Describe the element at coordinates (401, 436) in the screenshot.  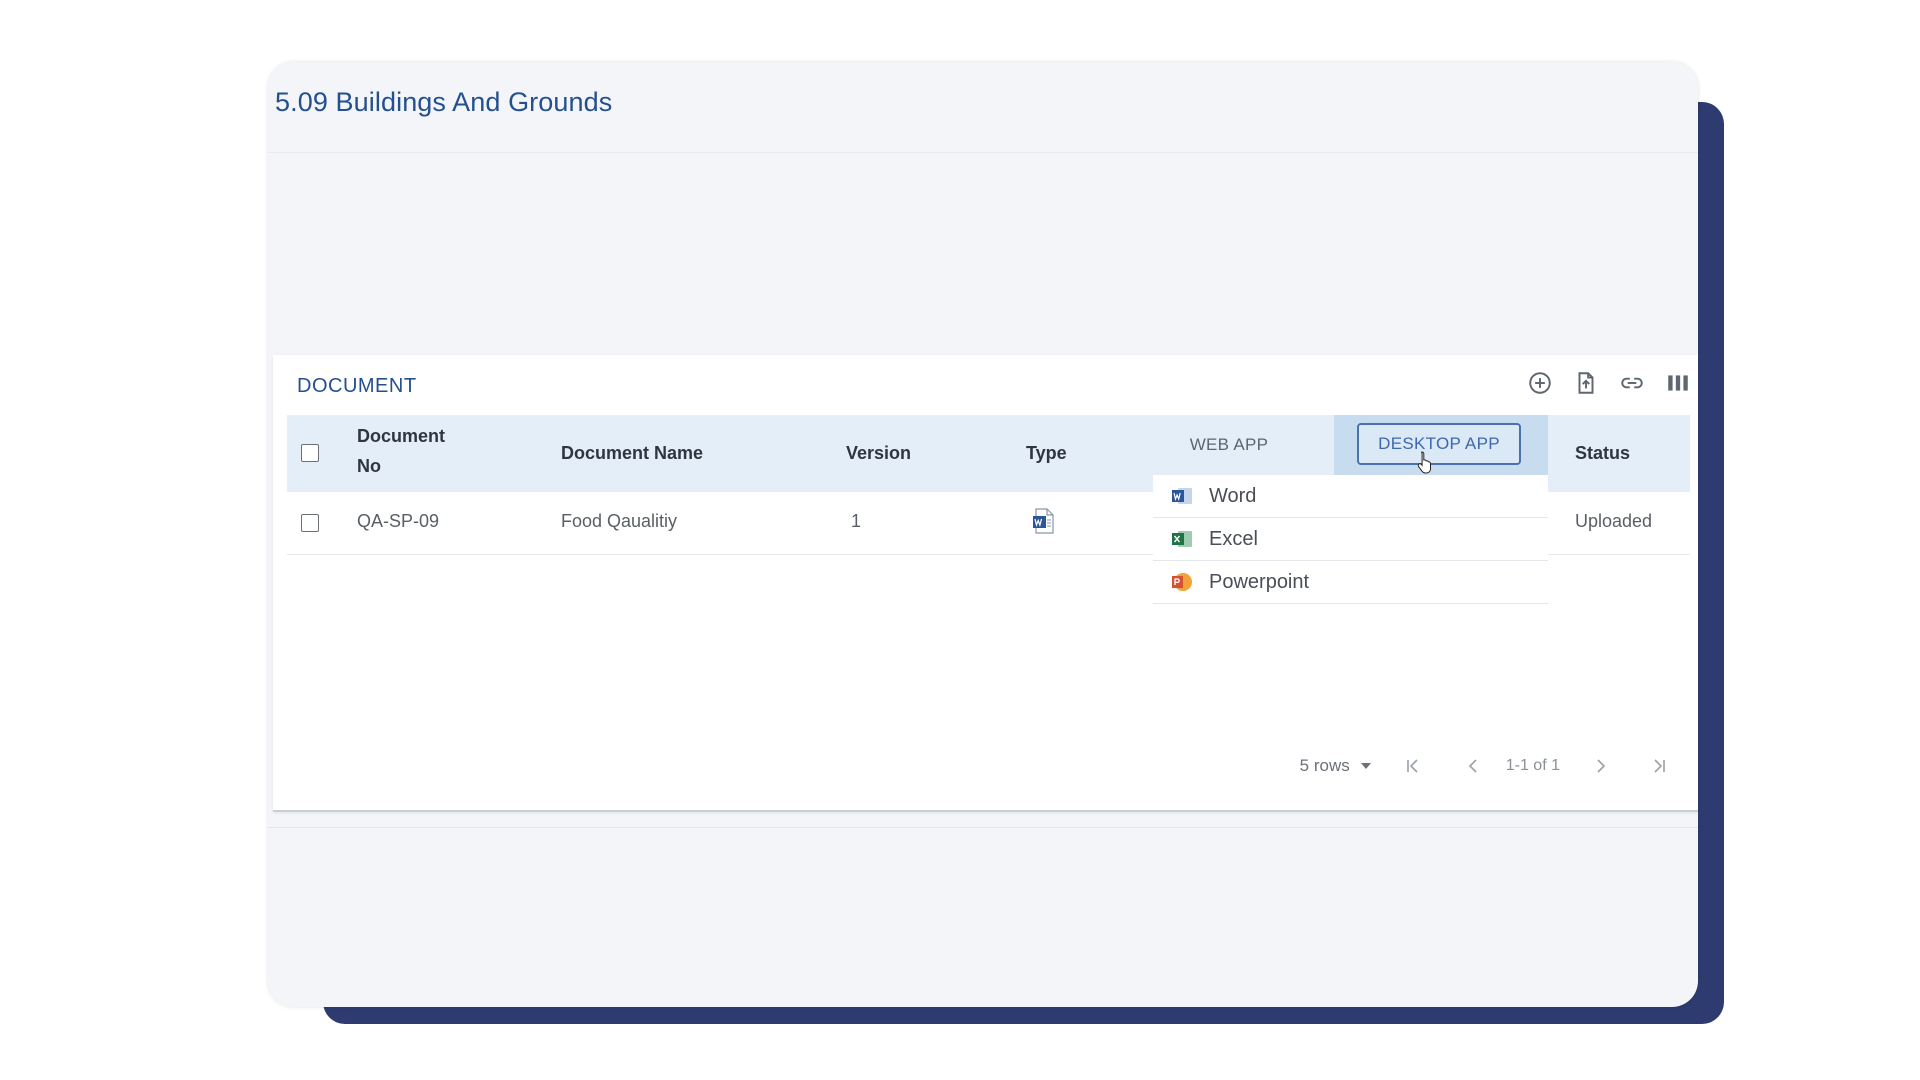
I see `header-document-no-line1: Document` at that location.